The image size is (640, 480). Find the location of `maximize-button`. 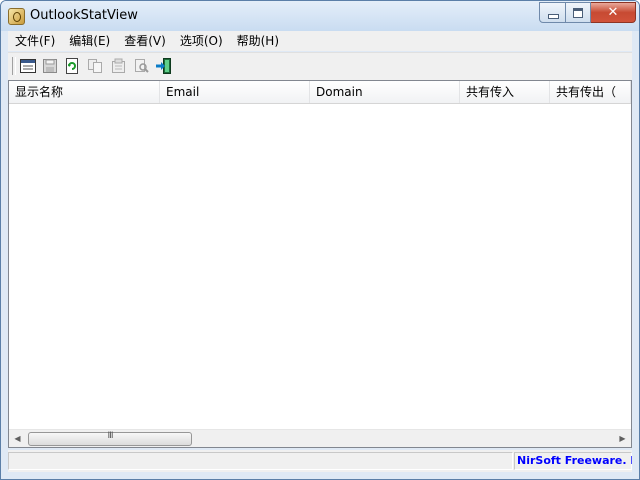

maximize-button is located at coordinates (578, 12).